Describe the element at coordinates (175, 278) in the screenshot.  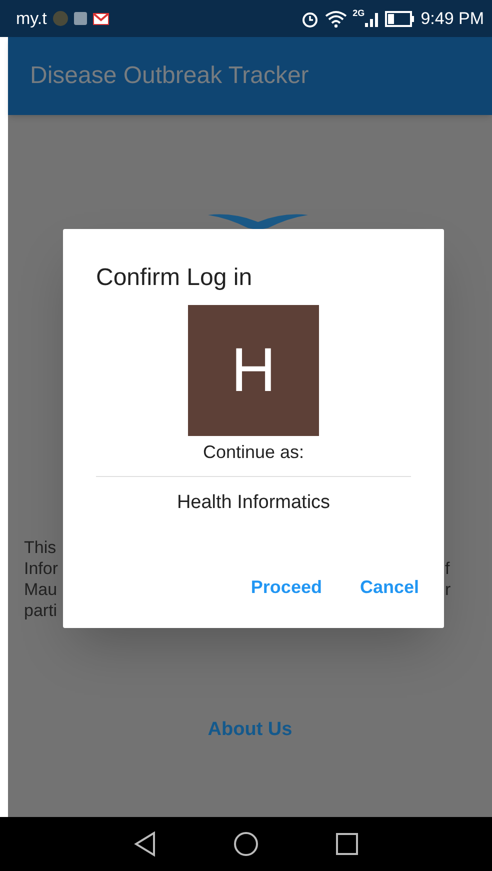
I see `dialog-title: Confirm Log in` at that location.